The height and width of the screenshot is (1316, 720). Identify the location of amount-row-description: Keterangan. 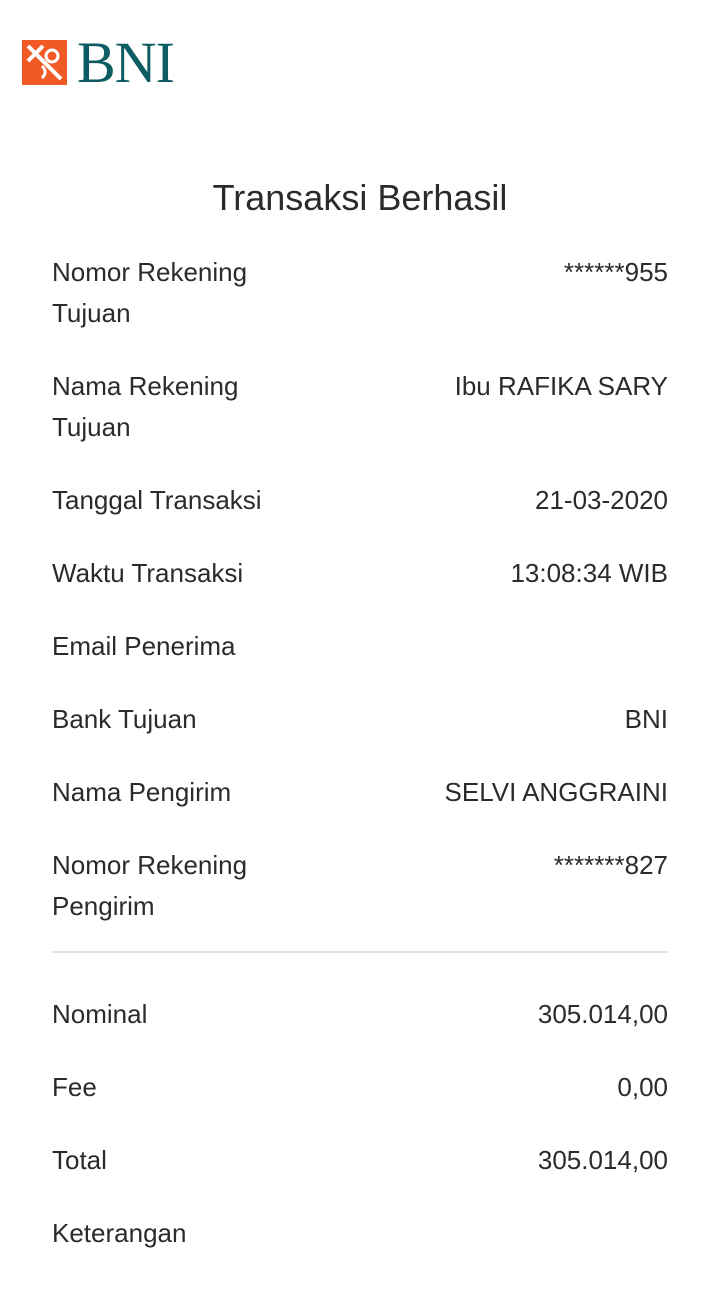
(360, 1249).